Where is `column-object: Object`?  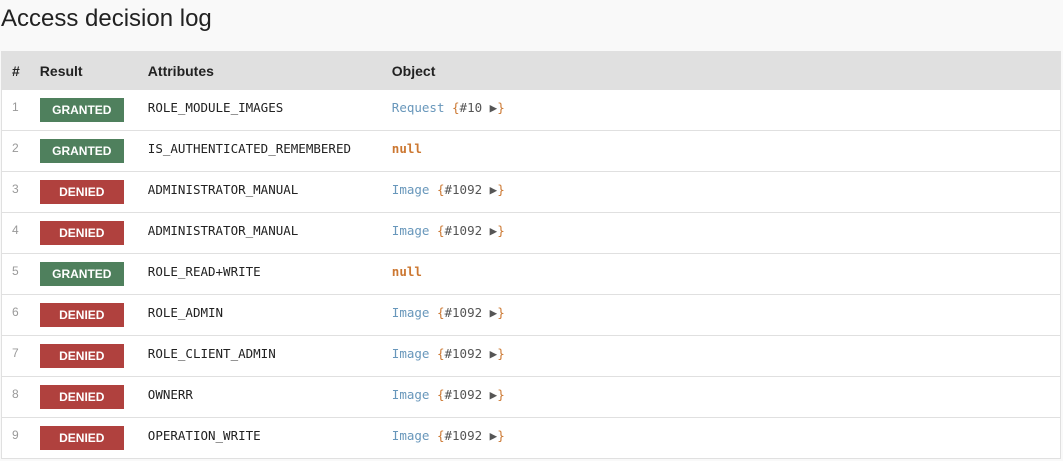
column-object: Object is located at coordinates (721, 70).